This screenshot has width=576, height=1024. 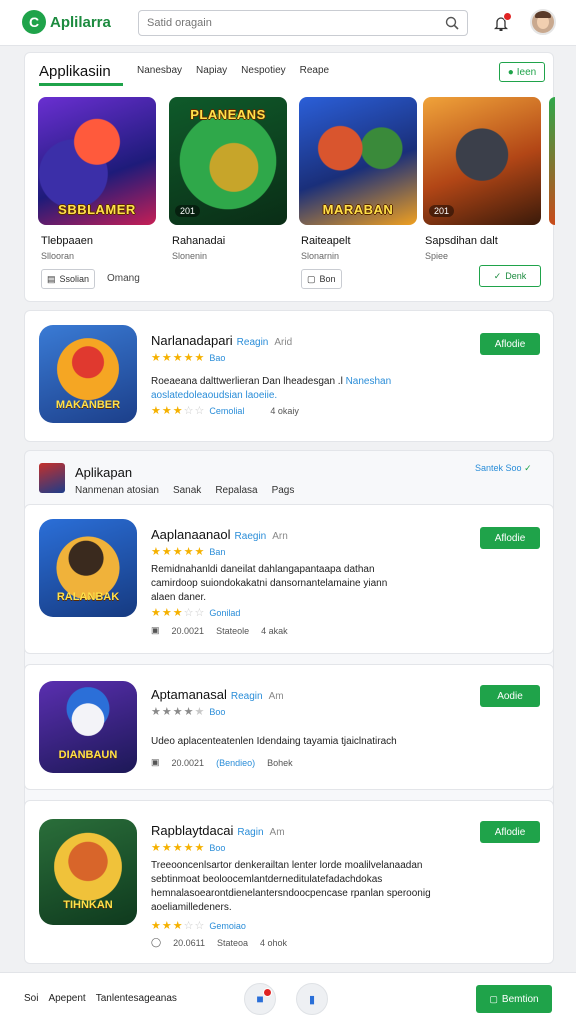 I want to click on view-button: ● Ieen, so click(x=522, y=72).